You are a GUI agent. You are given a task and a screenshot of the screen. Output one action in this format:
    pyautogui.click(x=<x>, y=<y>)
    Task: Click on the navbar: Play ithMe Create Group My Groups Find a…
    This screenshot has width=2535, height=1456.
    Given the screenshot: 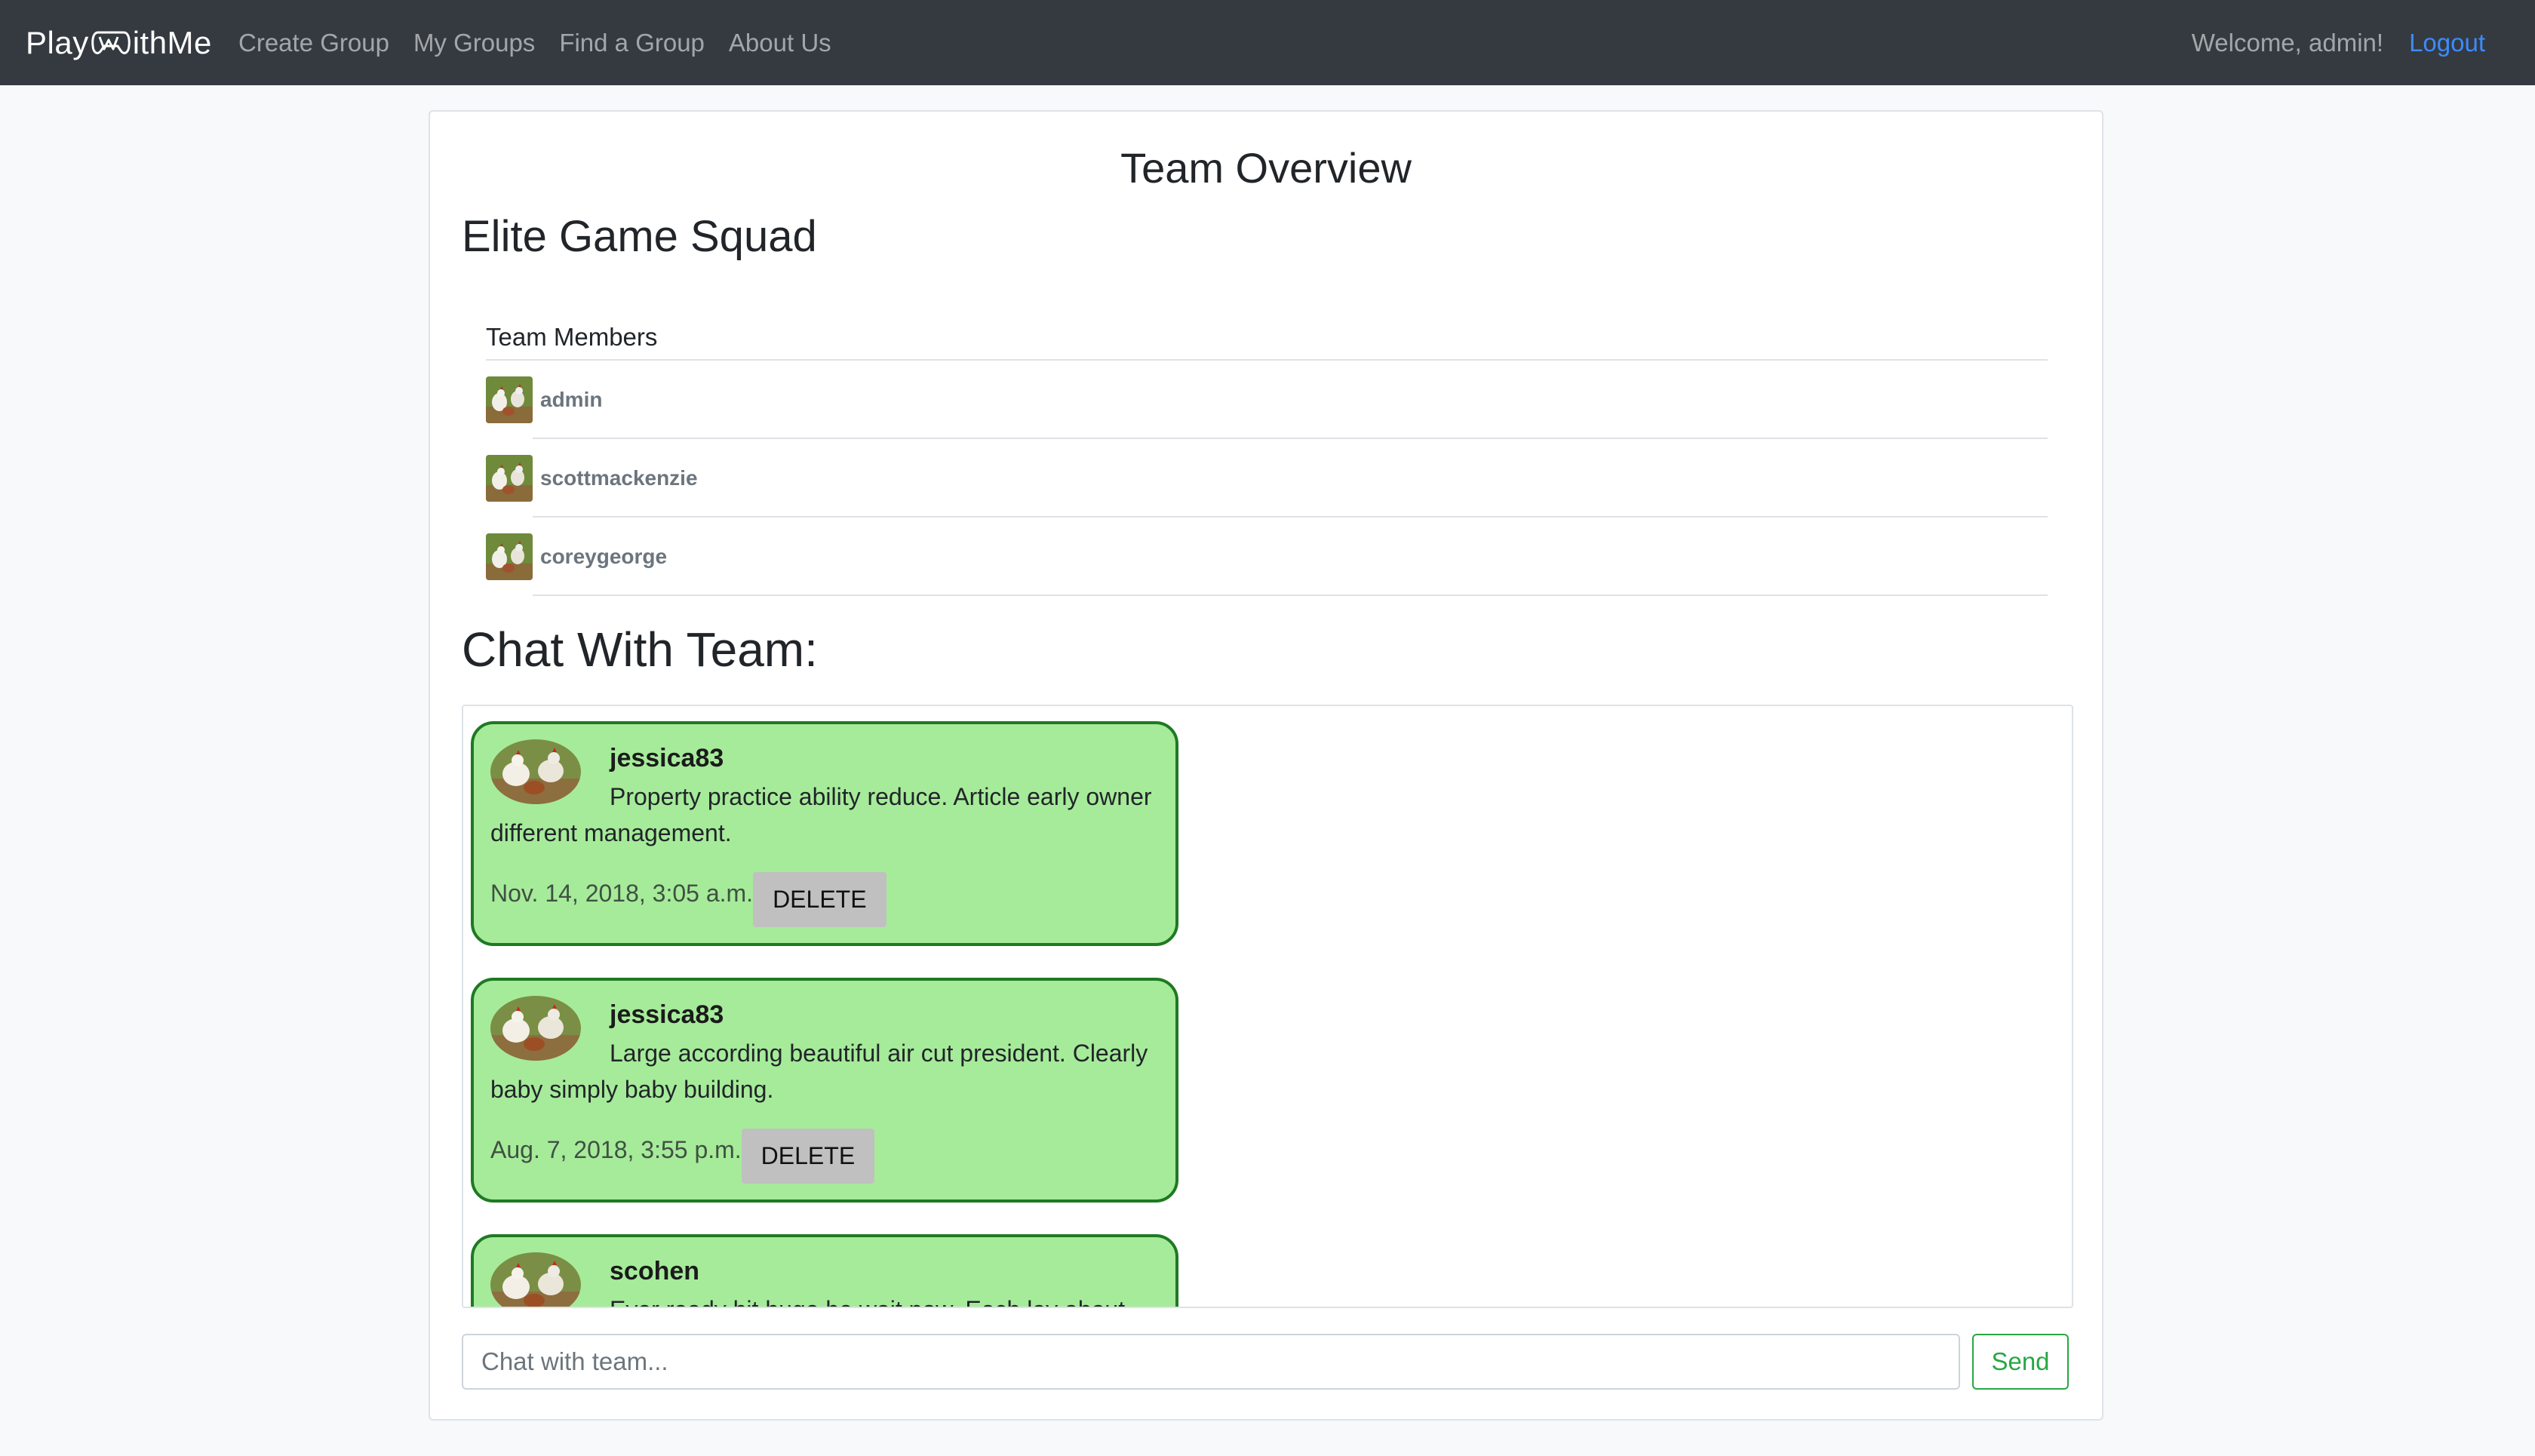 What is the action you would take?
    pyautogui.click(x=1268, y=42)
    